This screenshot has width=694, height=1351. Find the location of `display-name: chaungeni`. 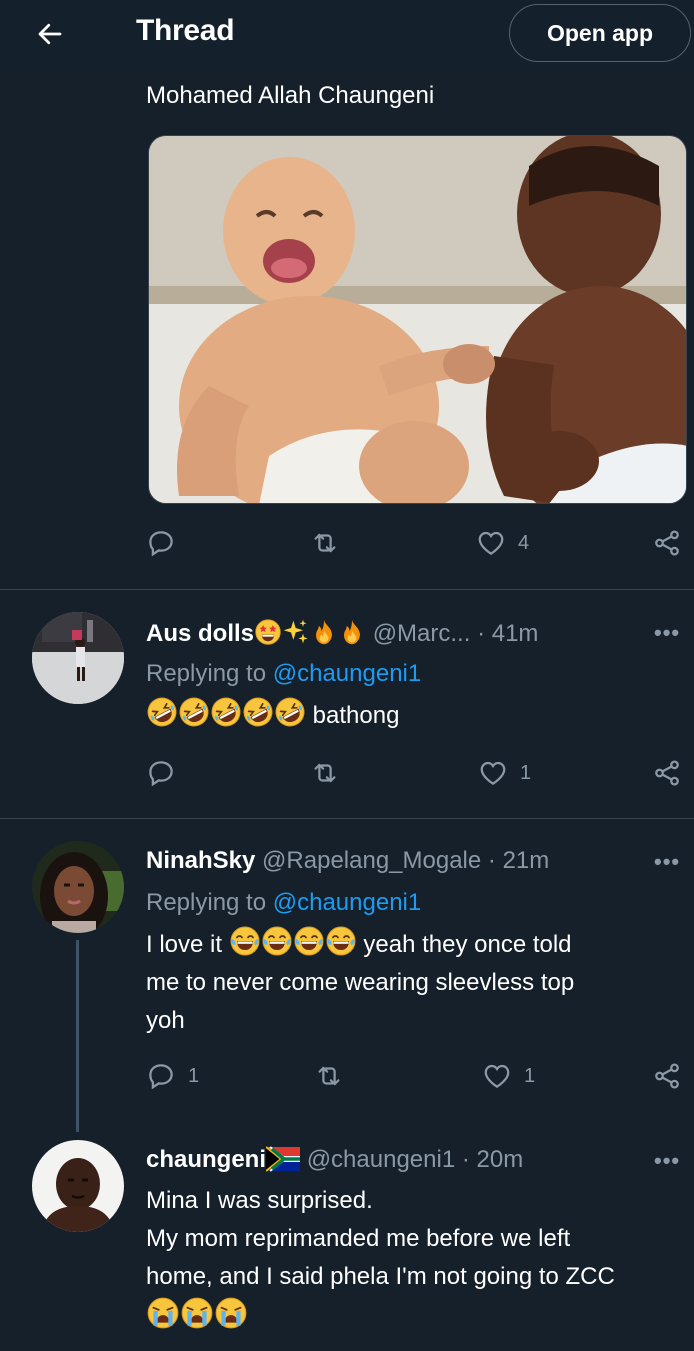

display-name: chaungeni is located at coordinates (206, 1159).